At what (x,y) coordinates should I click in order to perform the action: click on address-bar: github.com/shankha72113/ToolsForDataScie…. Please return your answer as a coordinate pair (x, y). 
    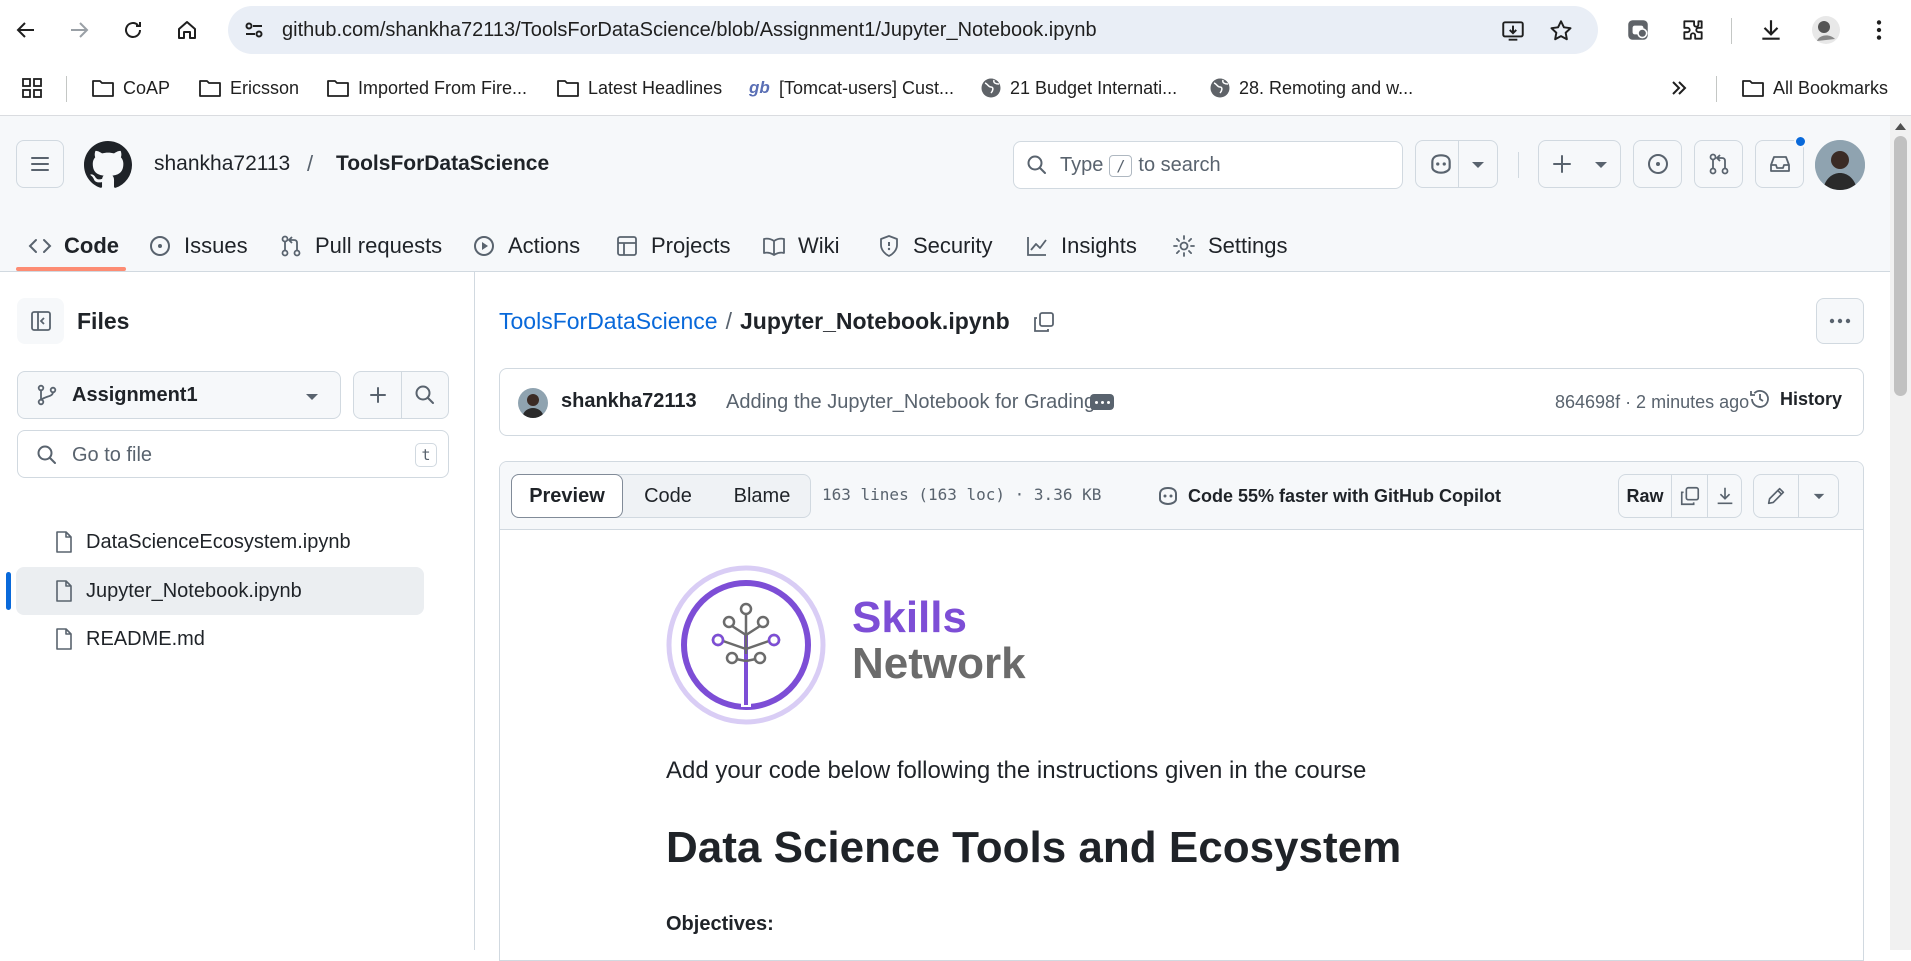
    Looking at the image, I should click on (913, 30).